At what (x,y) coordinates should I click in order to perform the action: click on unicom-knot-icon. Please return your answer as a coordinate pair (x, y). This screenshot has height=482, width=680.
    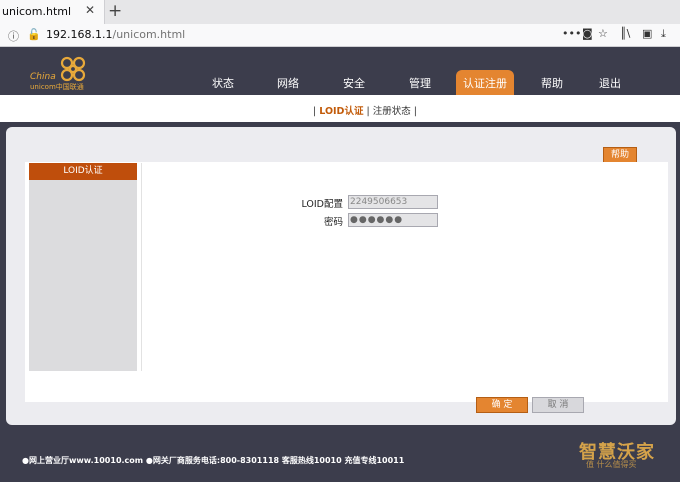
    Looking at the image, I should click on (73, 69).